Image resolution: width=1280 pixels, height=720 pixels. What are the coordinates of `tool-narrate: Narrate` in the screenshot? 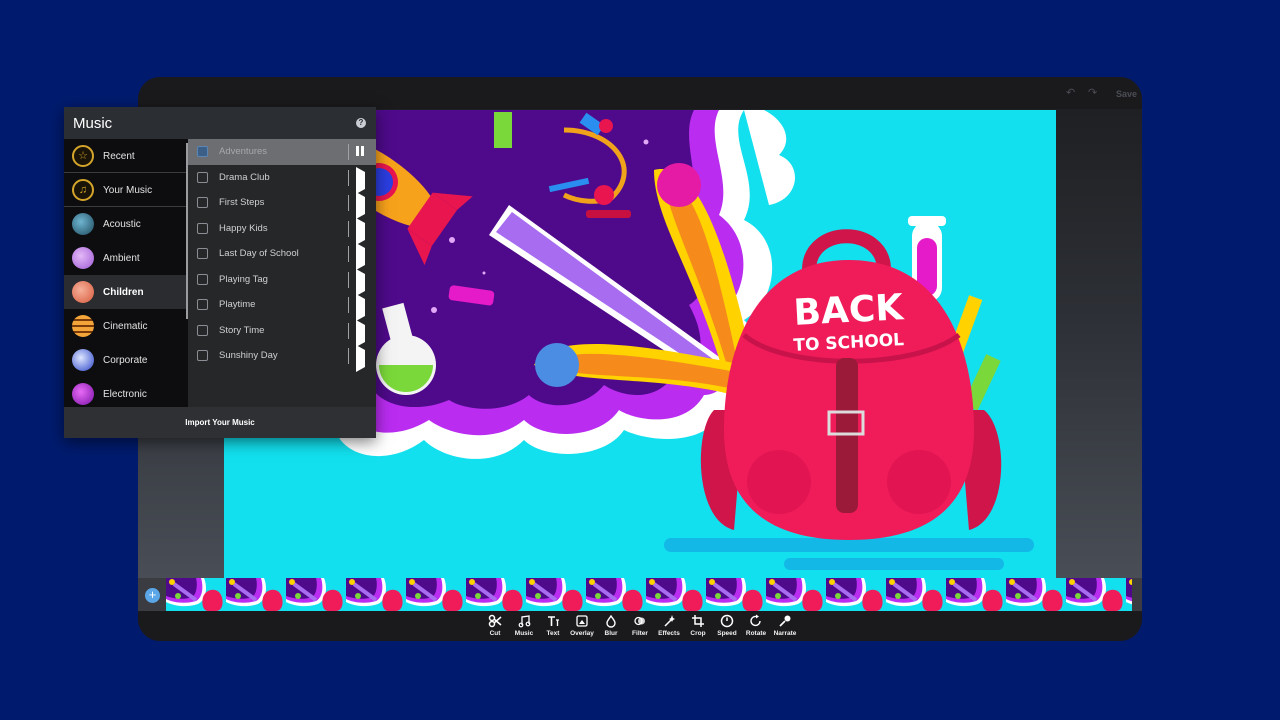 It's located at (785, 626).